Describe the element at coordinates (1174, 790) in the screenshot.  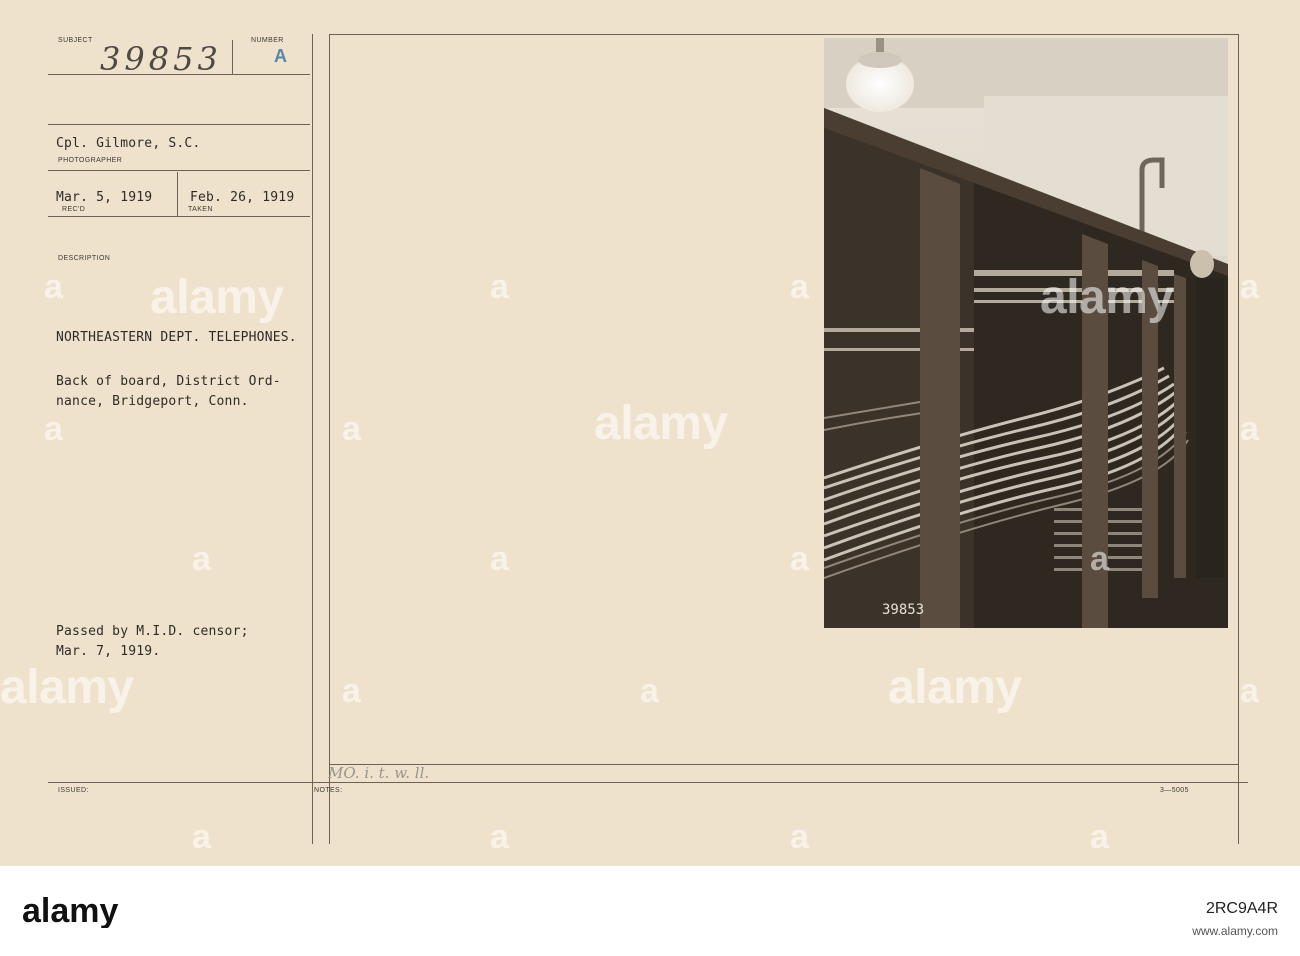
I see `form-code: 3—5005` at that location.